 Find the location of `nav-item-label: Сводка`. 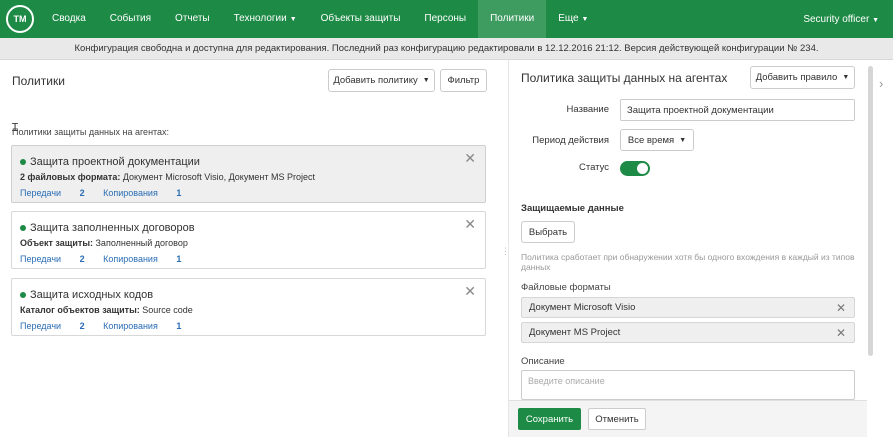

nav-item-label: Сводка is located at coordinates (69, 18).